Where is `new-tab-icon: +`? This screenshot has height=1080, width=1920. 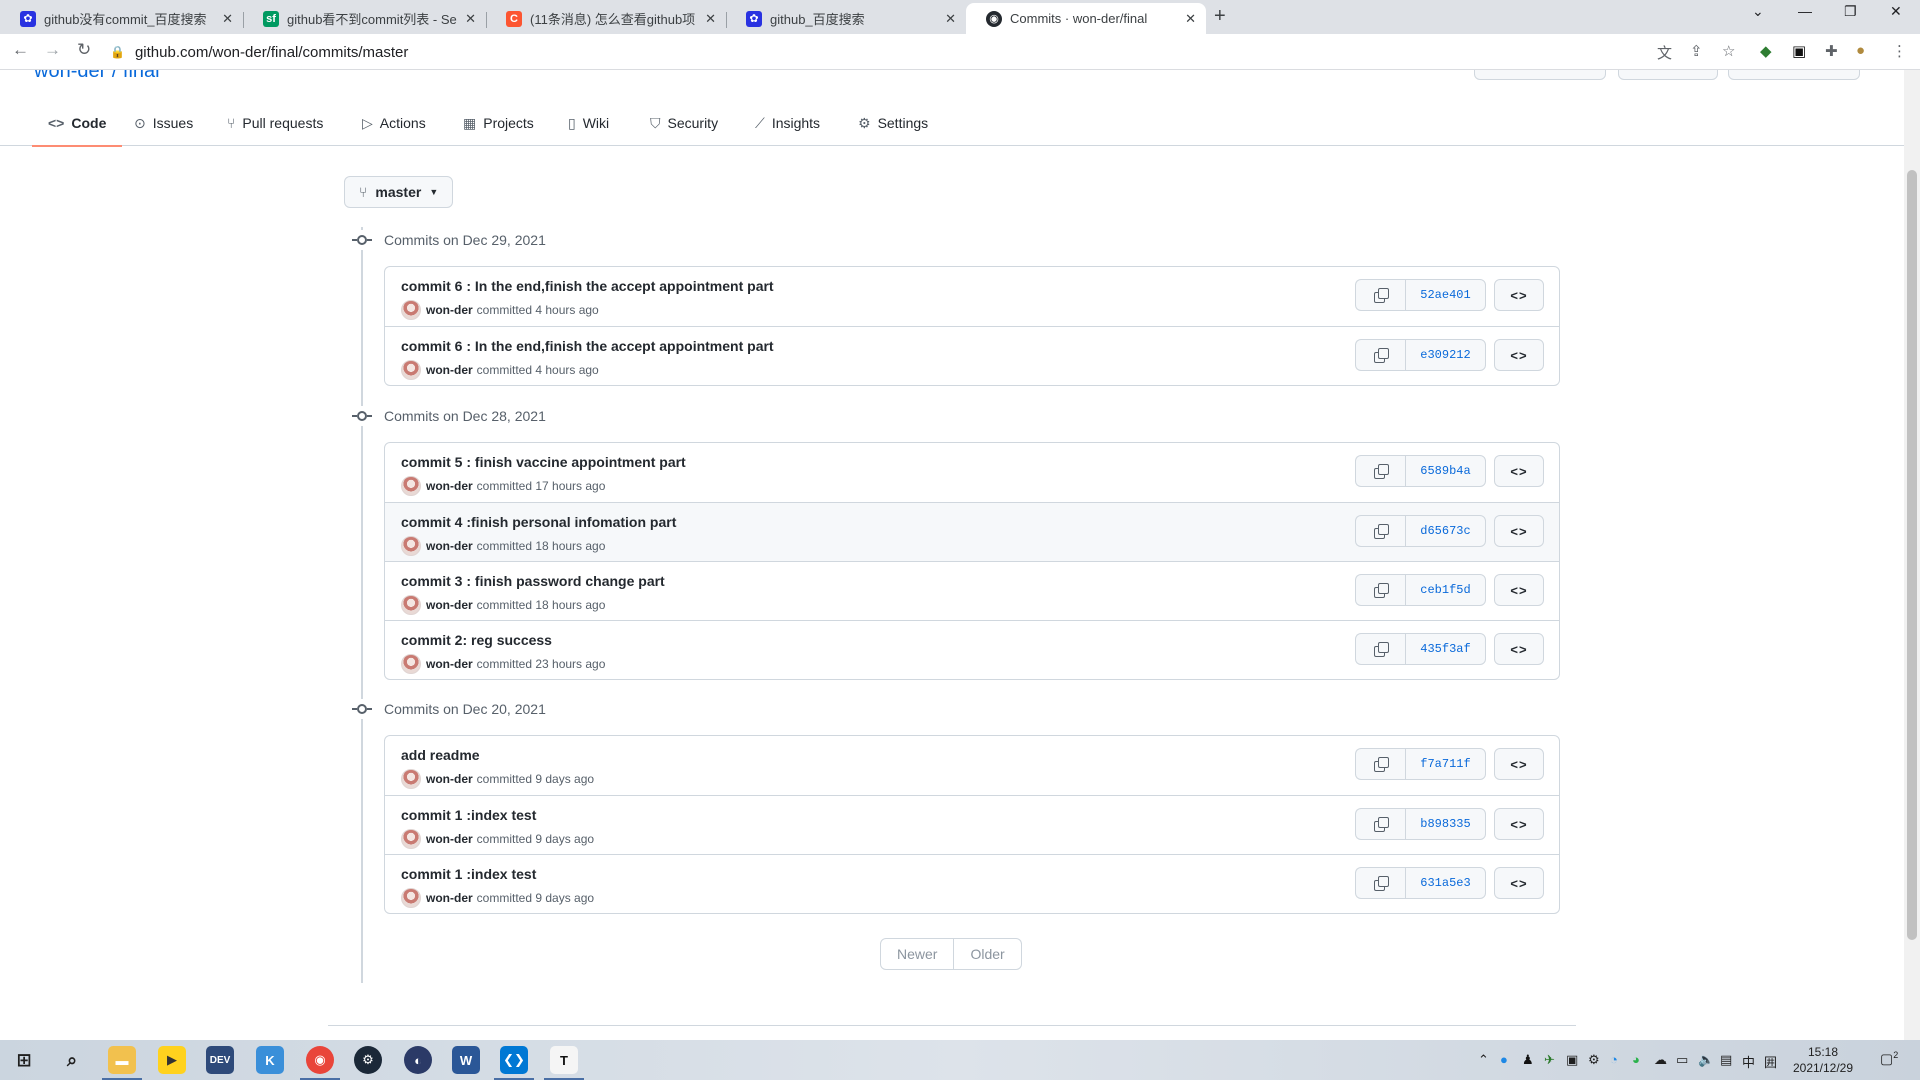
new-tab-icon: + is located at coordinates (1220, 16).